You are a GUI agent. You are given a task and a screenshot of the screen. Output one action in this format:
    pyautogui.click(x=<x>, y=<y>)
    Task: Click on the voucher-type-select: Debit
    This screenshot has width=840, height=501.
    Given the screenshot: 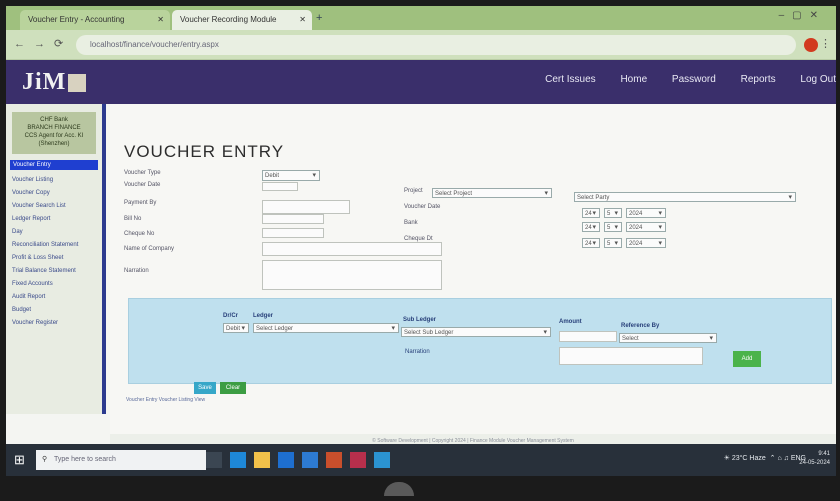 What is the action you would take?
    pyautogui.click(x=291, y=175)
    